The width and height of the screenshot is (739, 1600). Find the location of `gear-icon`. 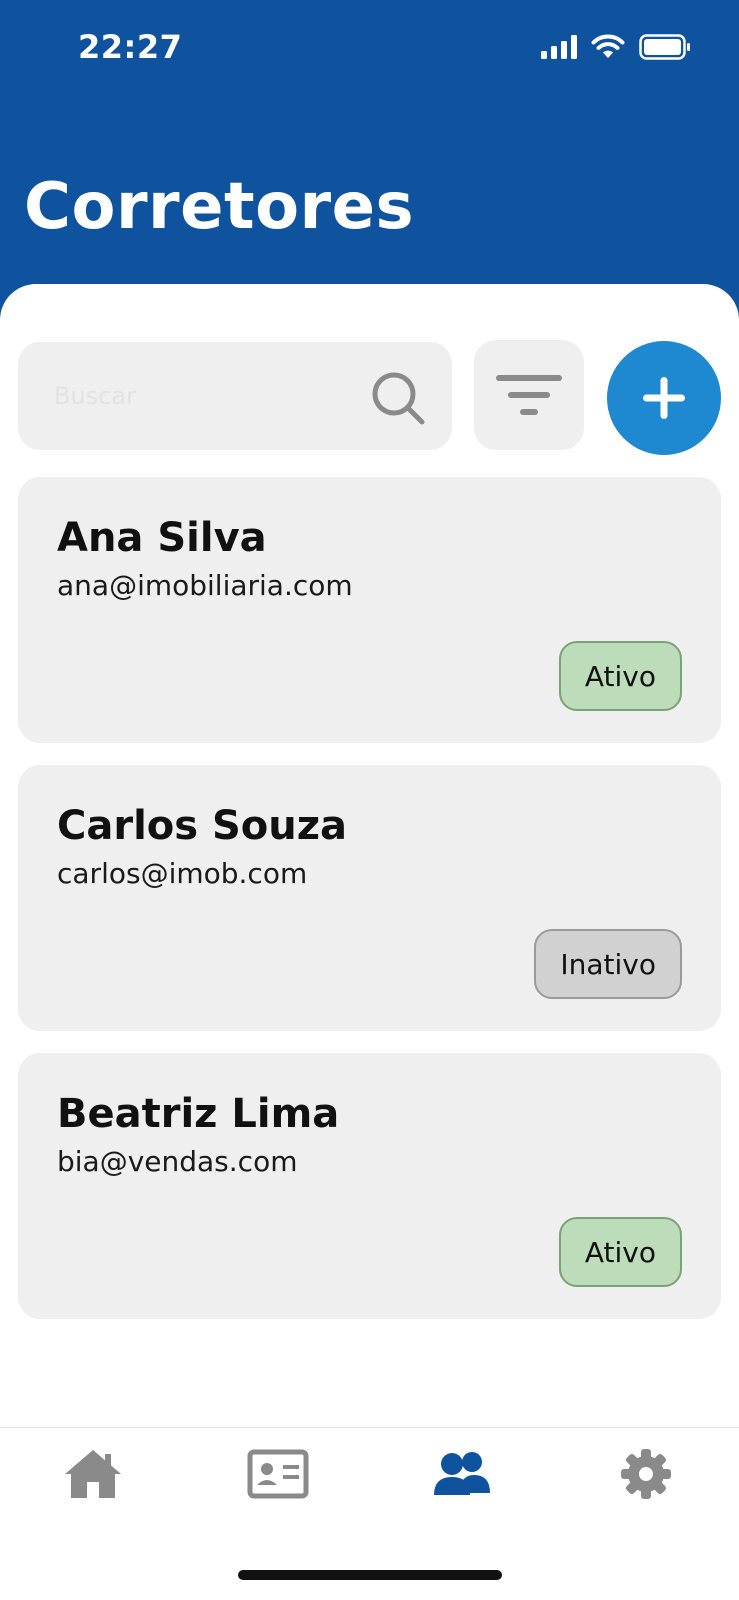

gear-icon is located at coordinates (646, 1474).